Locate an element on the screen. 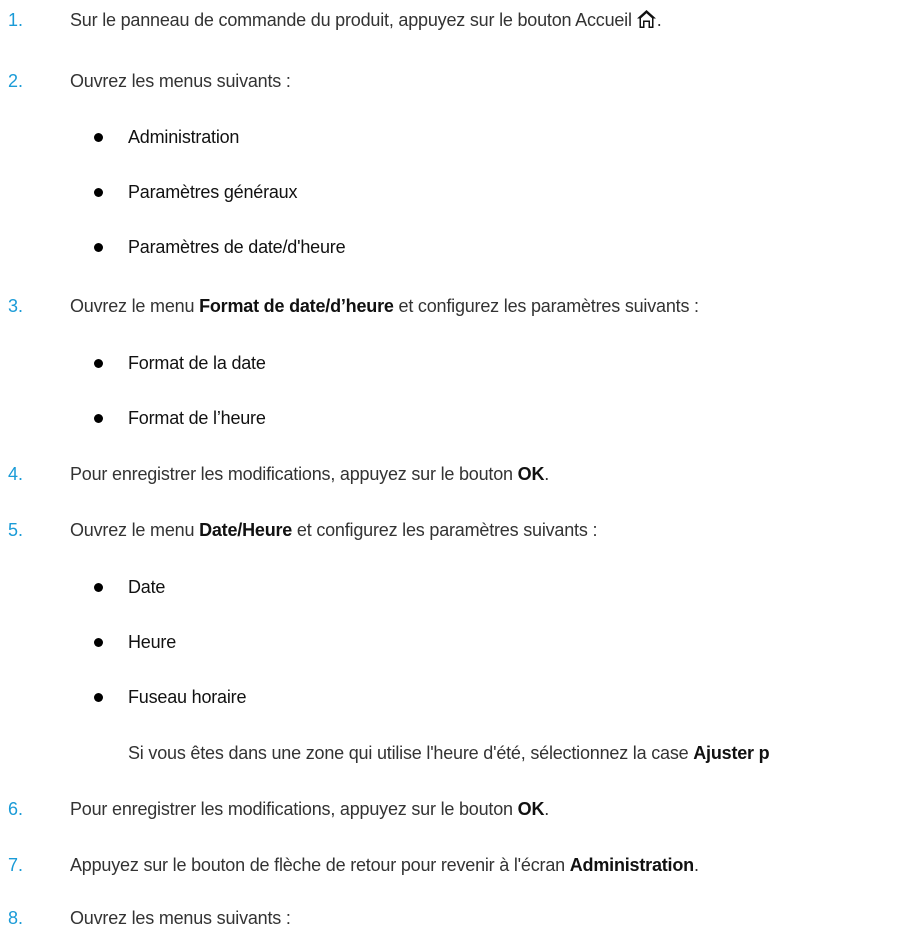 This screenshot has height=933, width=913. menu-name: Date/Heure is located at coordinates (246, 530).